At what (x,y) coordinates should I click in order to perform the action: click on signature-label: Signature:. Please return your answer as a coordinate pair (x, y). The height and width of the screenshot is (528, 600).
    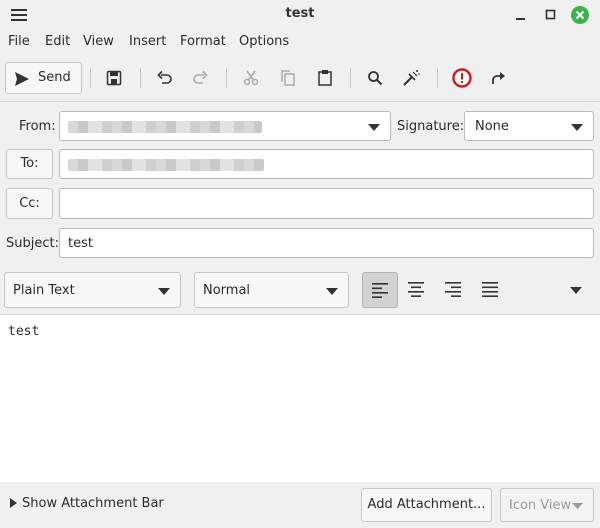
    Looking at the image, I should click on (431, 126).